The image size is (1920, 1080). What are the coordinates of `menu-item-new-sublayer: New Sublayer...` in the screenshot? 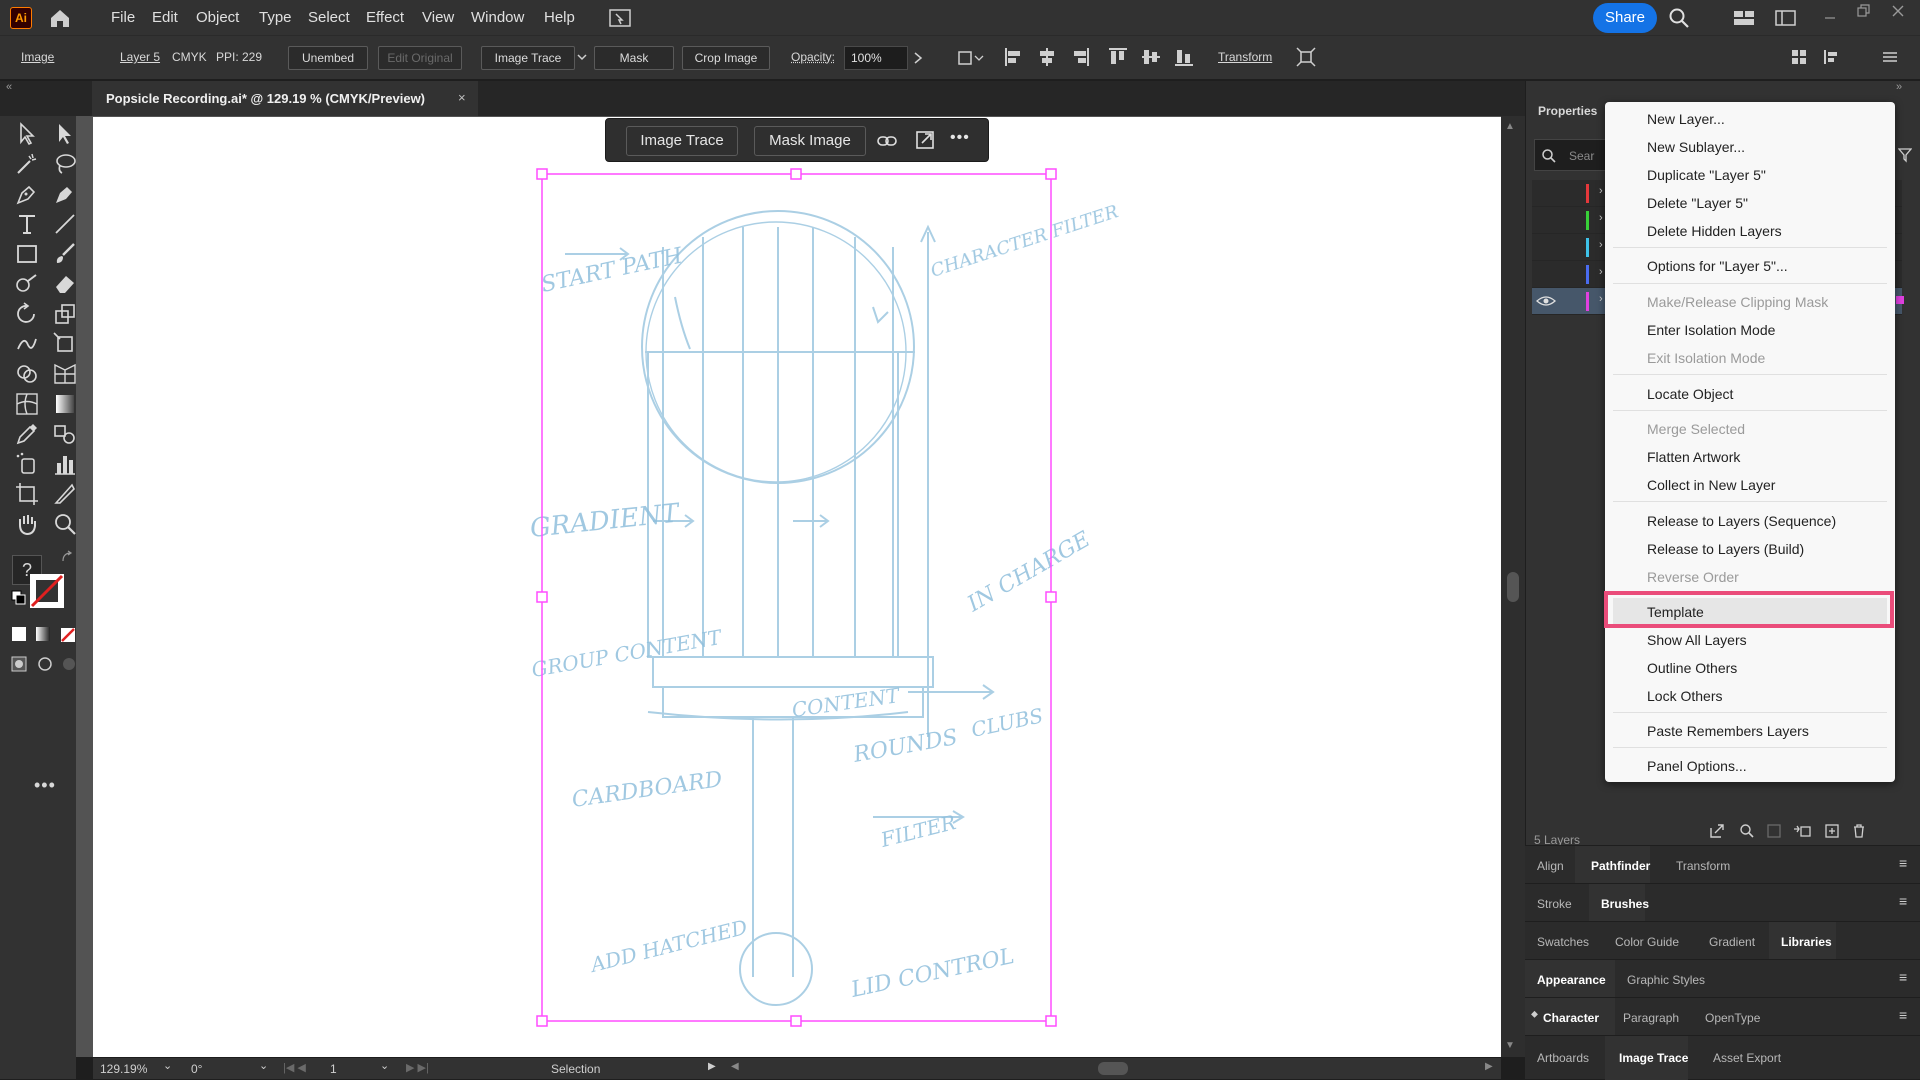 It's located at (1696, 147).